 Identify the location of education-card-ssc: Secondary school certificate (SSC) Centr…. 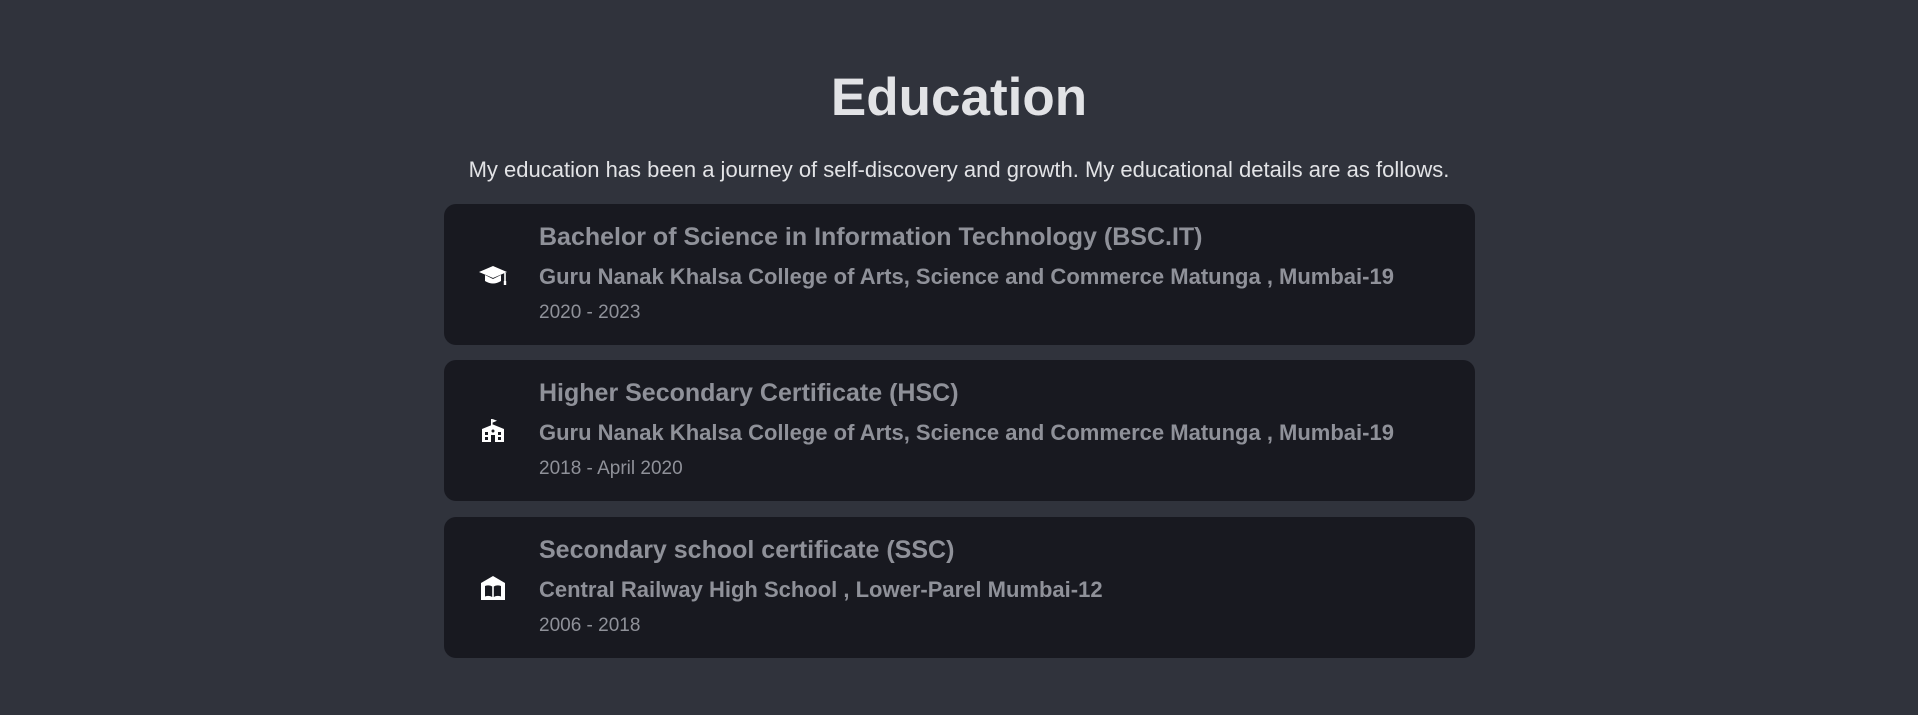
(959, 587).